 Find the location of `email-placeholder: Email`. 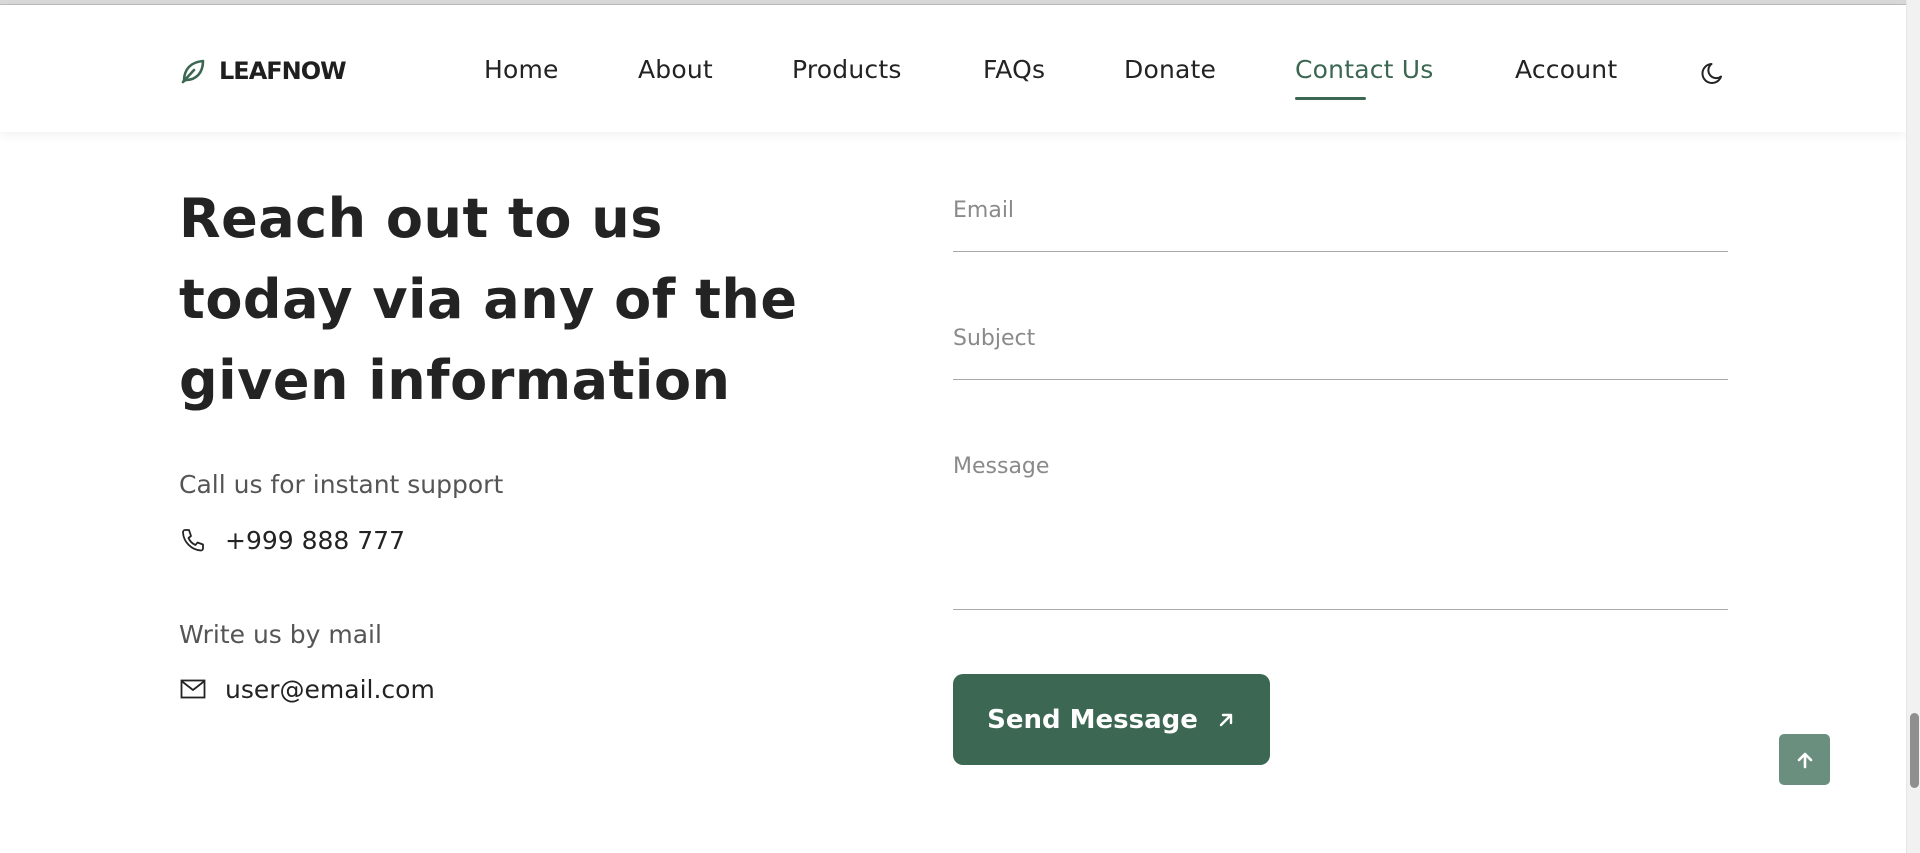

email-placeholder: Email is located at coordinates (984, 210).